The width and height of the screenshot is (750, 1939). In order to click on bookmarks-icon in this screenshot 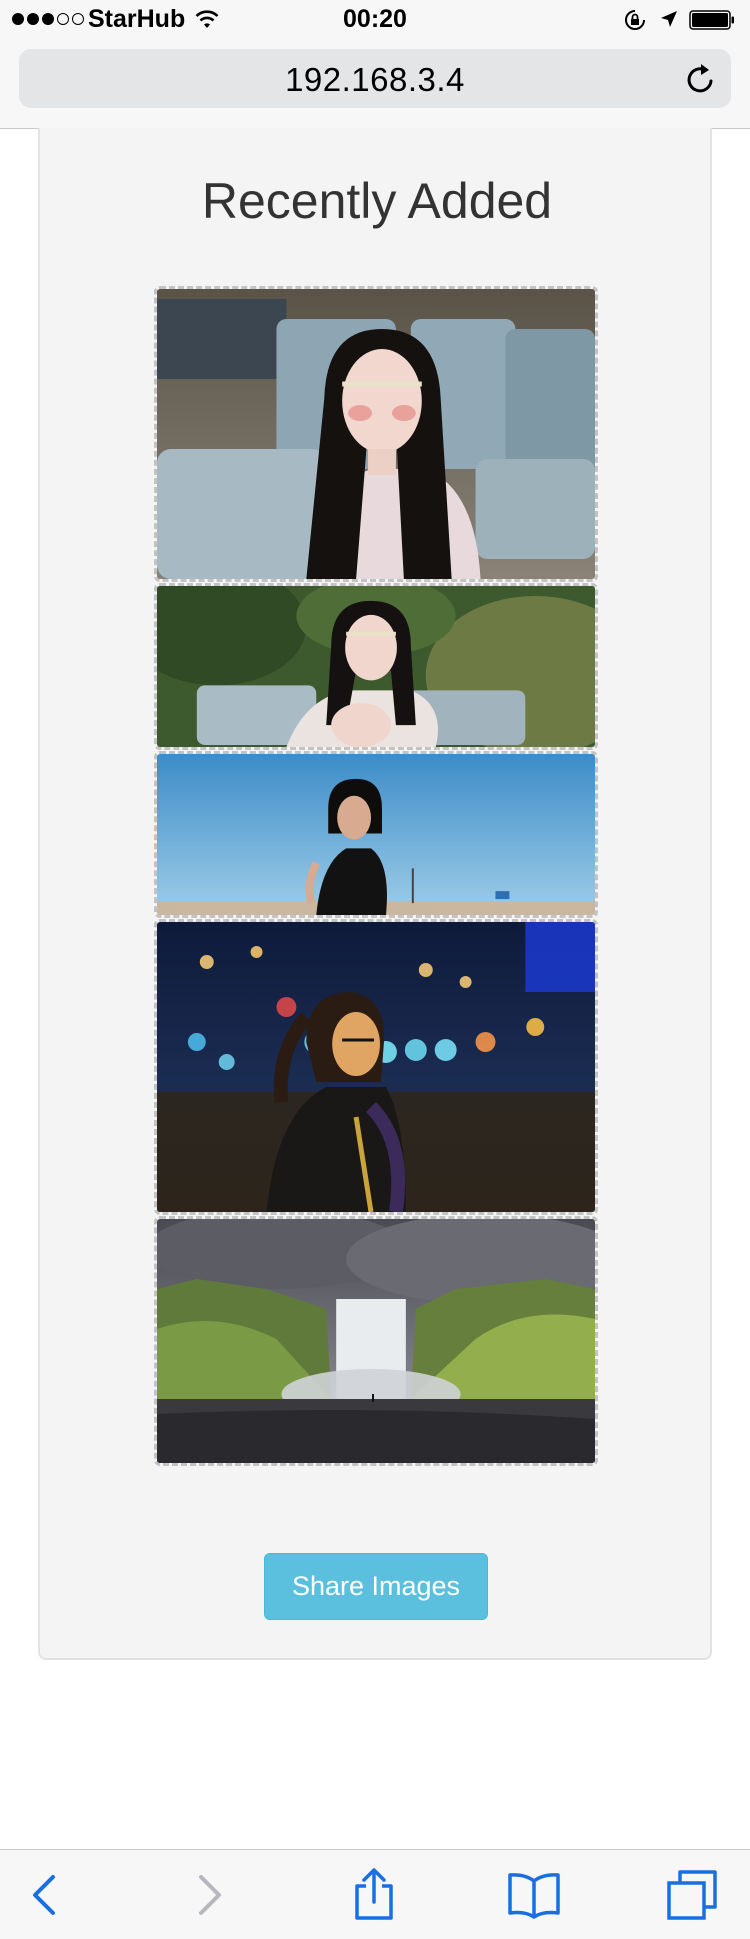, I will do `click(534, 1896)`.